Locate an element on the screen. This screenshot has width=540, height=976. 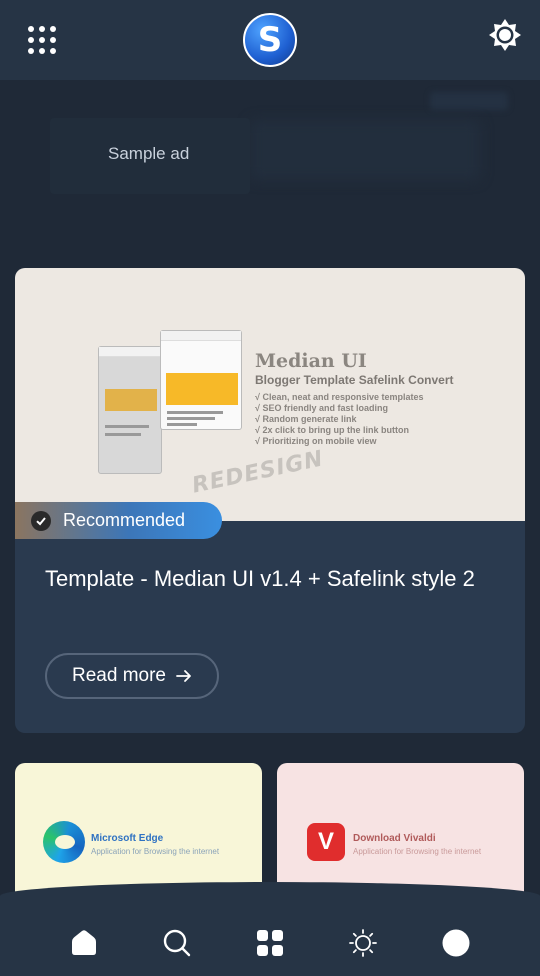
card-title: Download Vivaldi is located at coordinates (394, 838).